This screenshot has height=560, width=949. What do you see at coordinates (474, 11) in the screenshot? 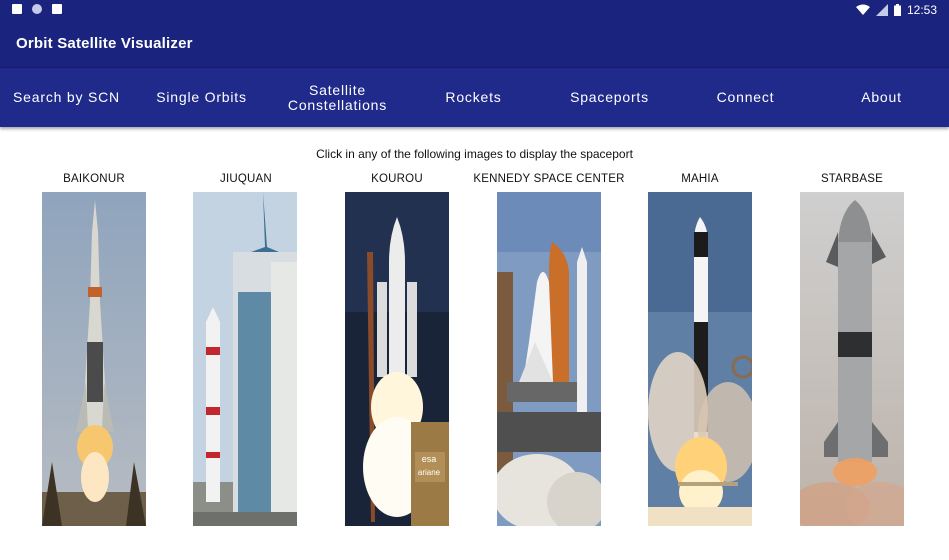
I see `status-bar: 12:53` at bounding box center [474, 11].